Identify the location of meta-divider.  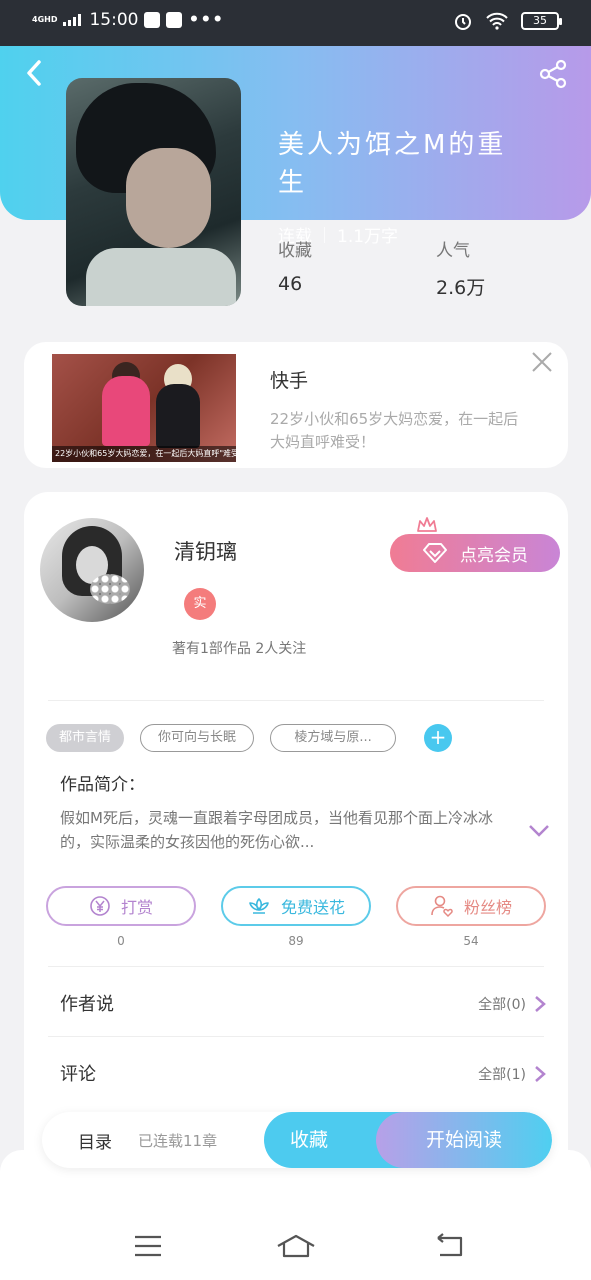
(324, 234).